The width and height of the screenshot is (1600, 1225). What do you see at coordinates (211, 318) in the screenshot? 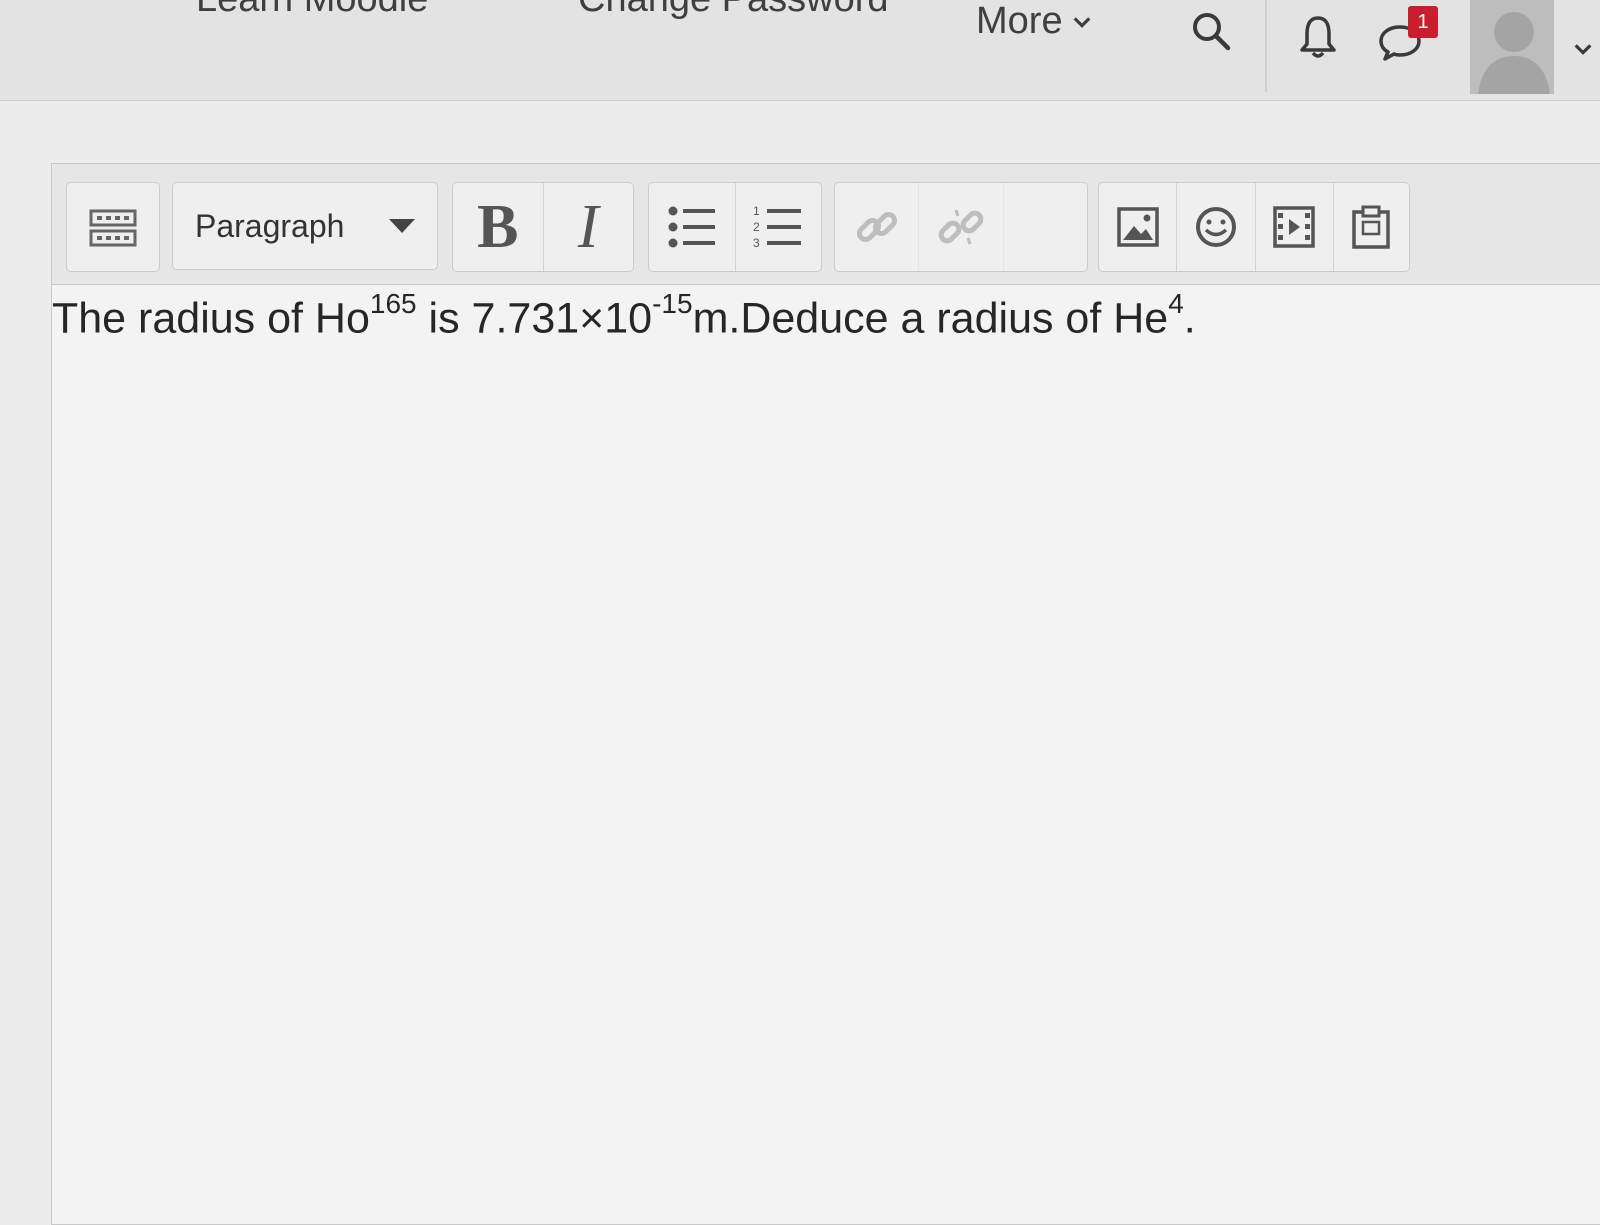
I see `question-text-start: The radius of Ho` at bounding box center [211, 318].